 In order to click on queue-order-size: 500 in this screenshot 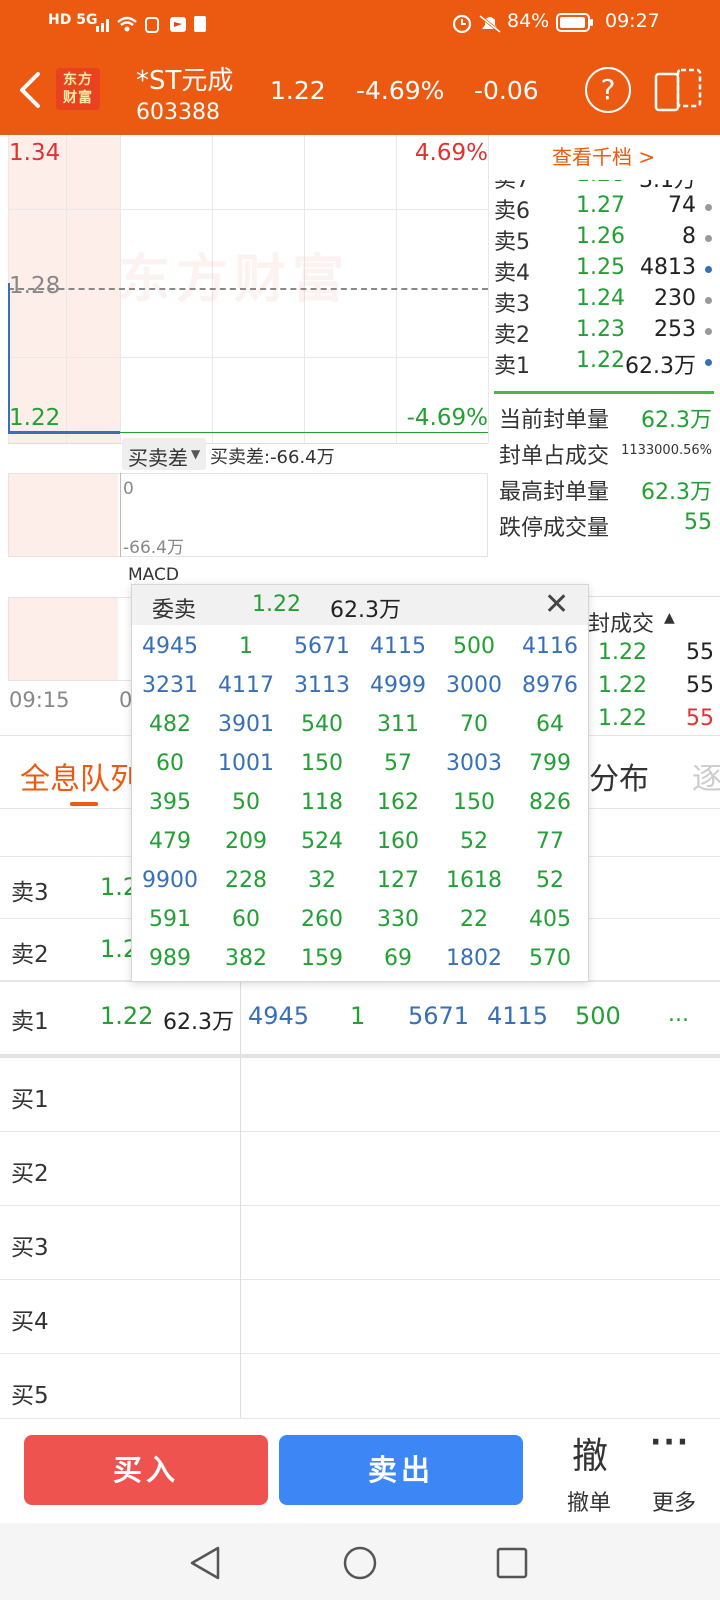, I will do `click(598, 1016)`.